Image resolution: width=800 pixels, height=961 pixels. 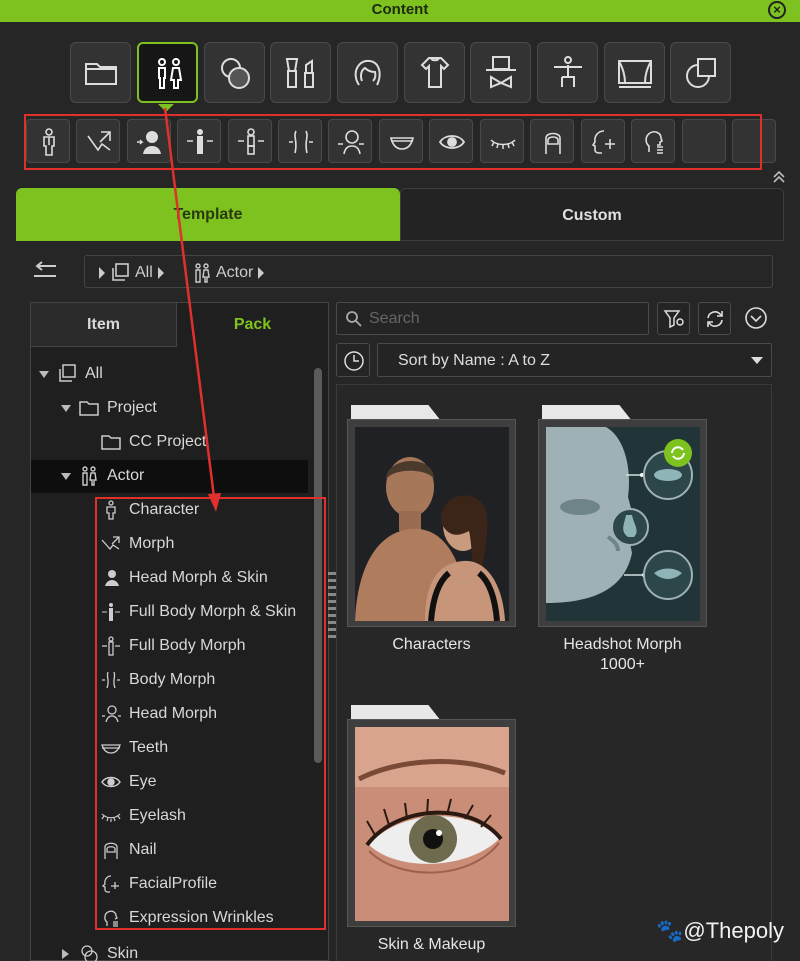 What do you see at coordinates (622, 654) in the screenshot?
I see `card-caption: Headshot Morph 1000+` at bounding box center [622, 654].